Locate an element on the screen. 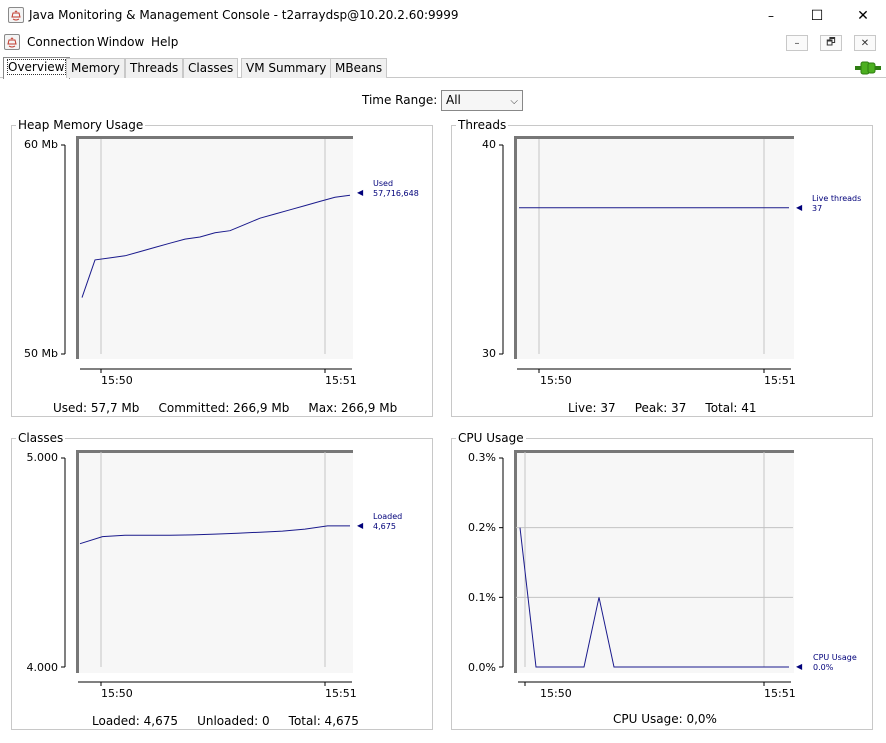  heap-series-line is located at coordinates (216, 246).